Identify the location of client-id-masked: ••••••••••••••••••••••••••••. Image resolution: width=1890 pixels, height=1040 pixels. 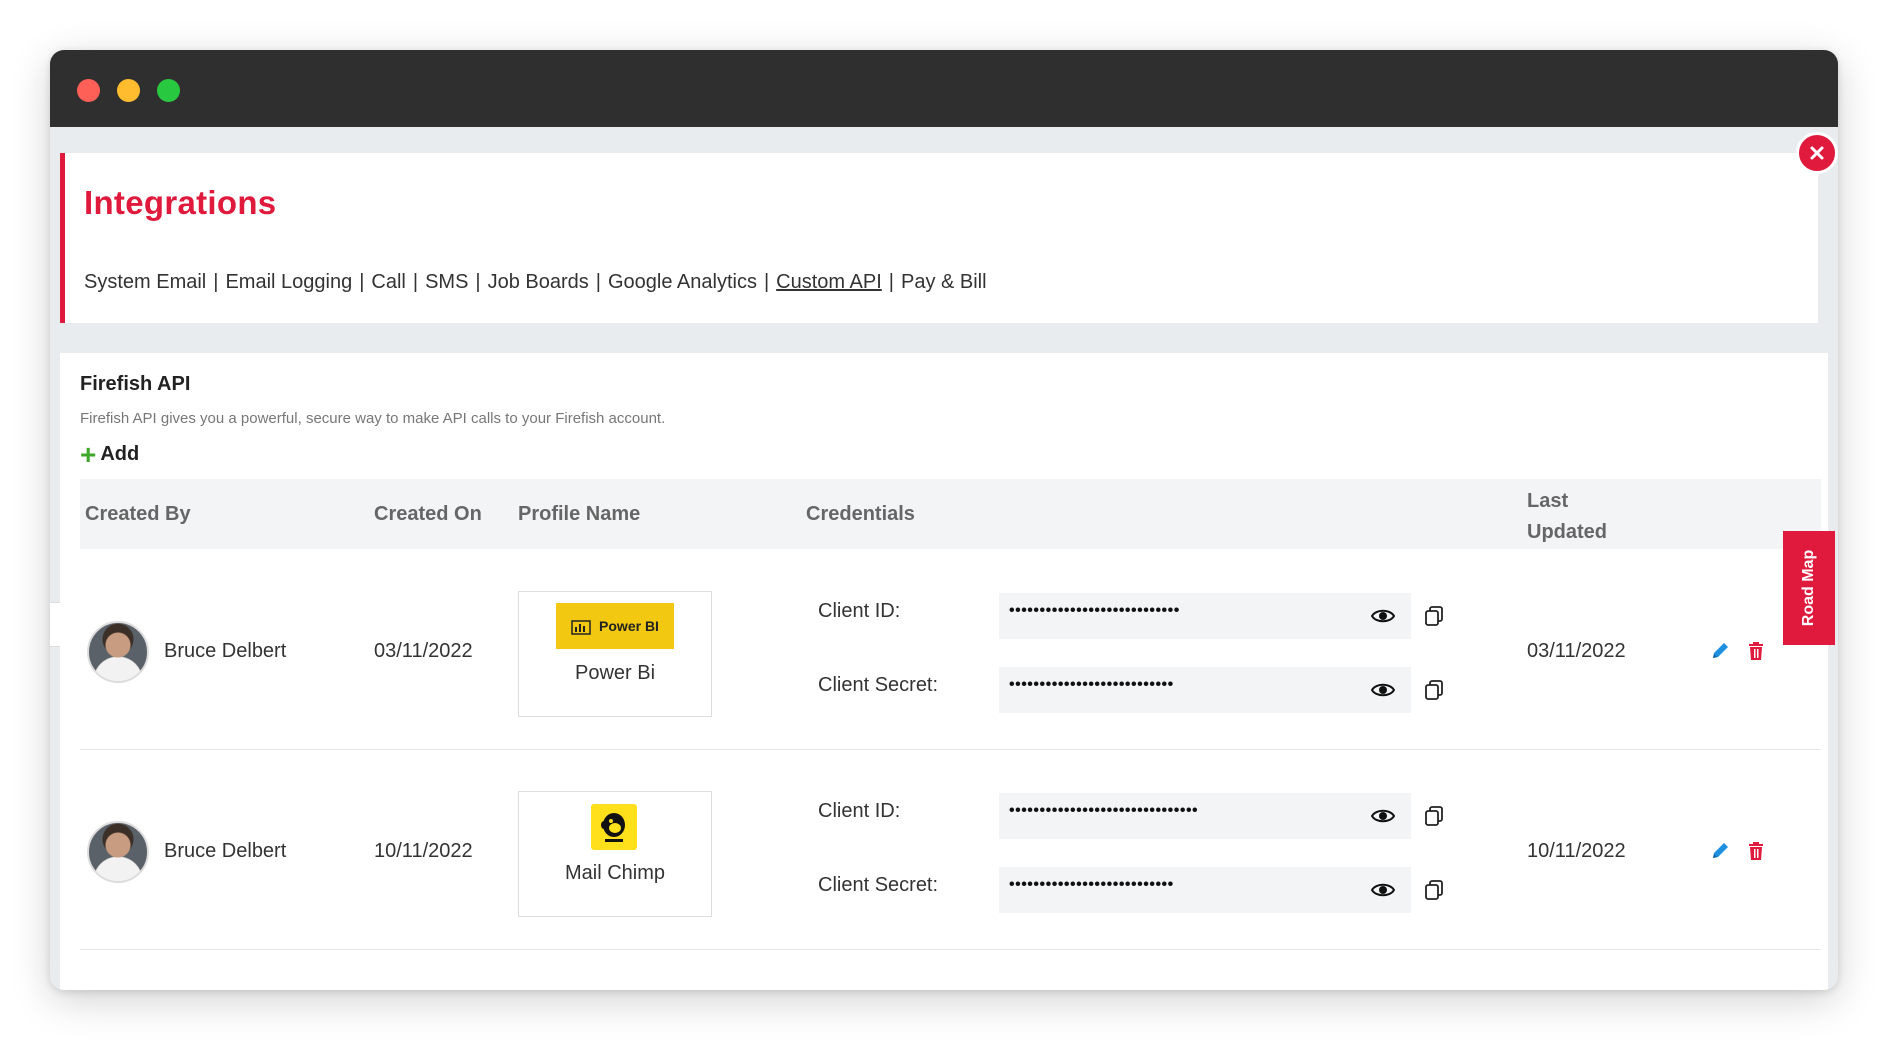
(1094, 610).